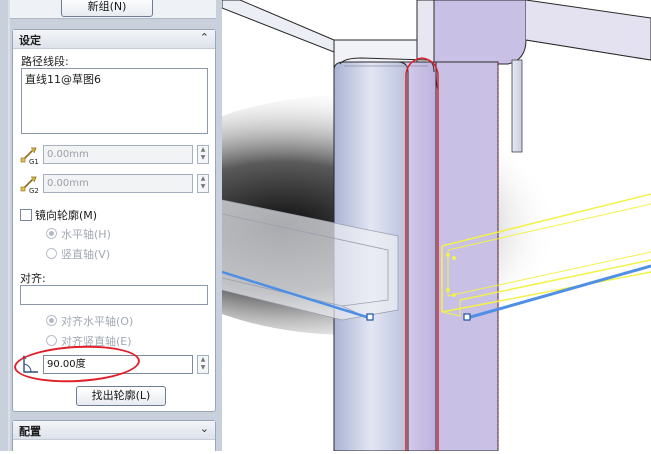  I want to click on horizontal-axis-label: 水平轴(H), so click(86, 234).